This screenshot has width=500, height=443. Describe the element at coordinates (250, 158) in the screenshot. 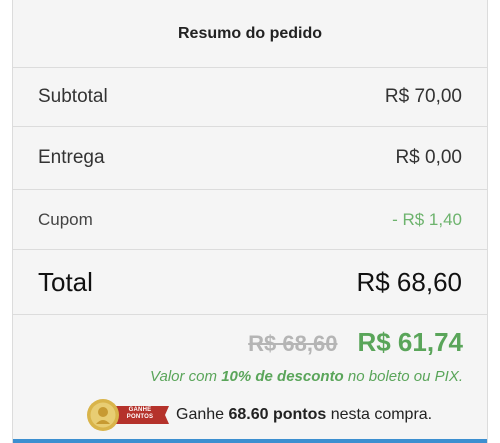

I see `shipping-row: Entrega R$ 0,00` at that location.